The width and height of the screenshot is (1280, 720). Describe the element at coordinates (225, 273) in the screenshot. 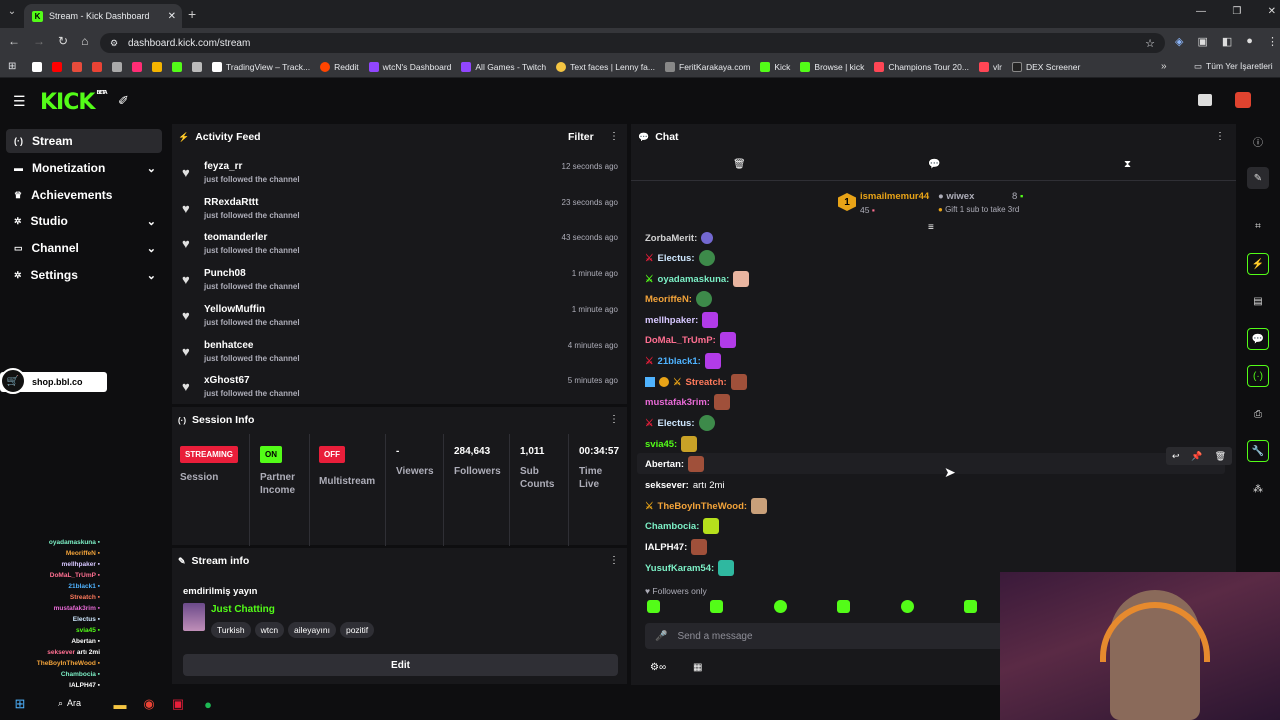

I see `follower-name: Punch08` at that location.